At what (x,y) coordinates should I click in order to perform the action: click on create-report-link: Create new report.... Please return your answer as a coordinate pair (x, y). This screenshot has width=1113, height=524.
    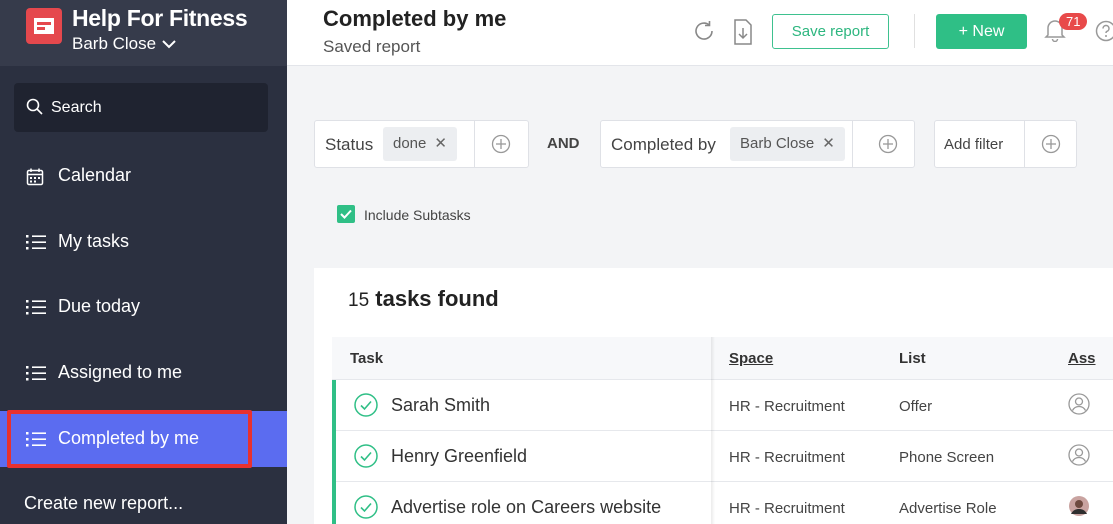
    Looking at the image, I should click on (103, 503).